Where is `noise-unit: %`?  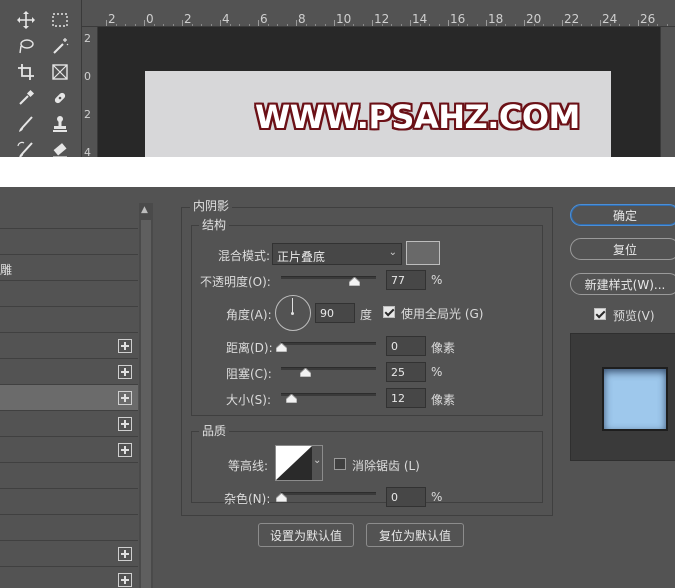
noise-unit: % is located at coordinates (437, 497).